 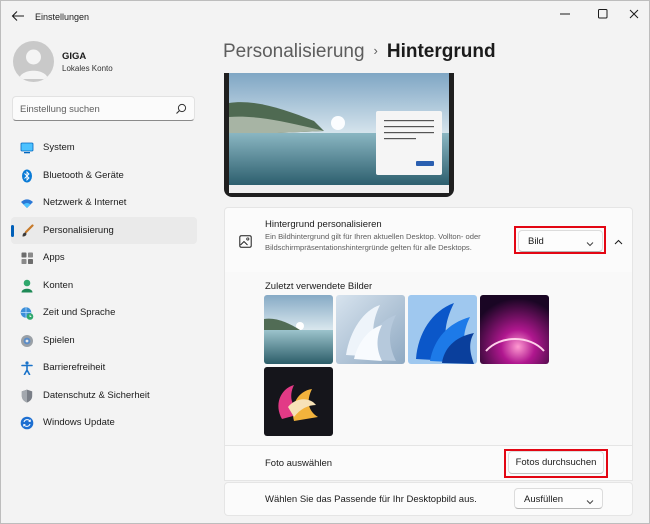 What do you see at coordinates (298, 401) in the screenshot?
I see `recent-image-pink-gold` at bounding box center [298, 401].